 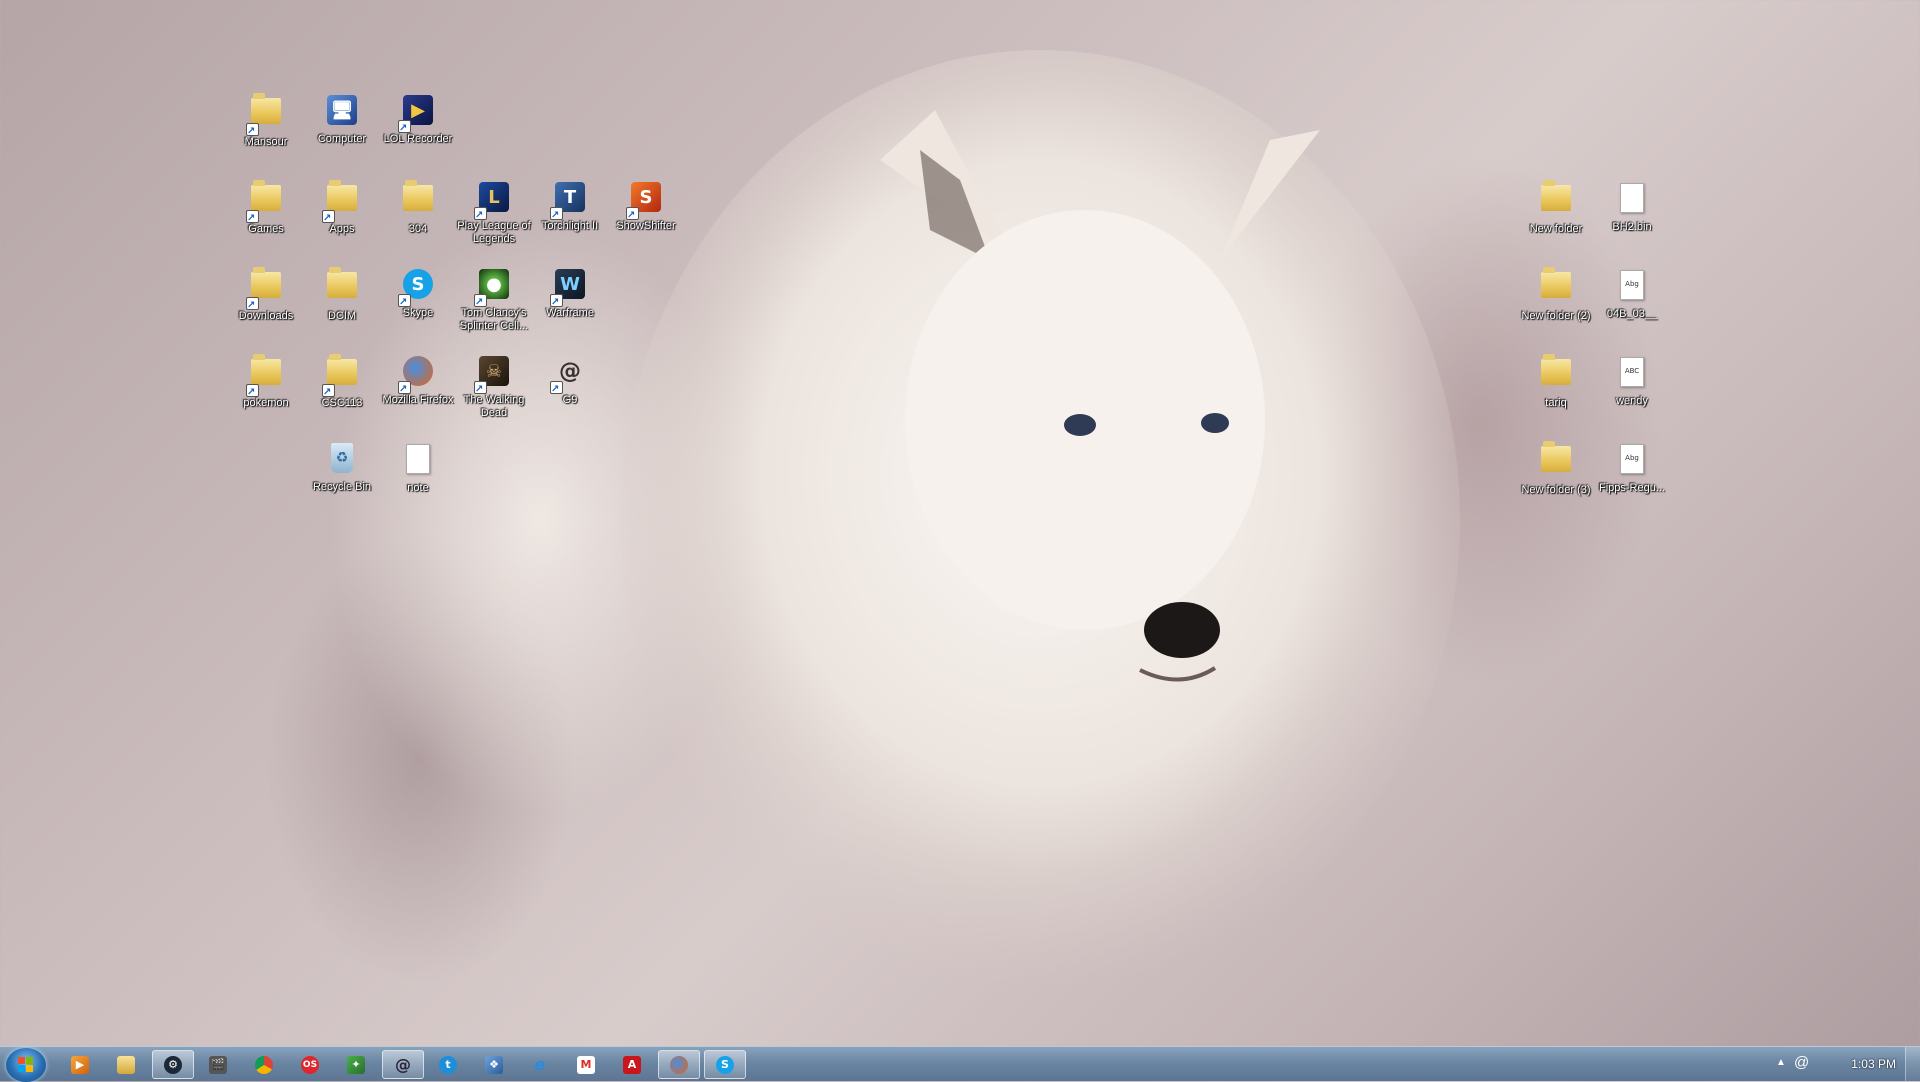 I want to click on desktop-icon-games: Games, so click(x=266, y=207).